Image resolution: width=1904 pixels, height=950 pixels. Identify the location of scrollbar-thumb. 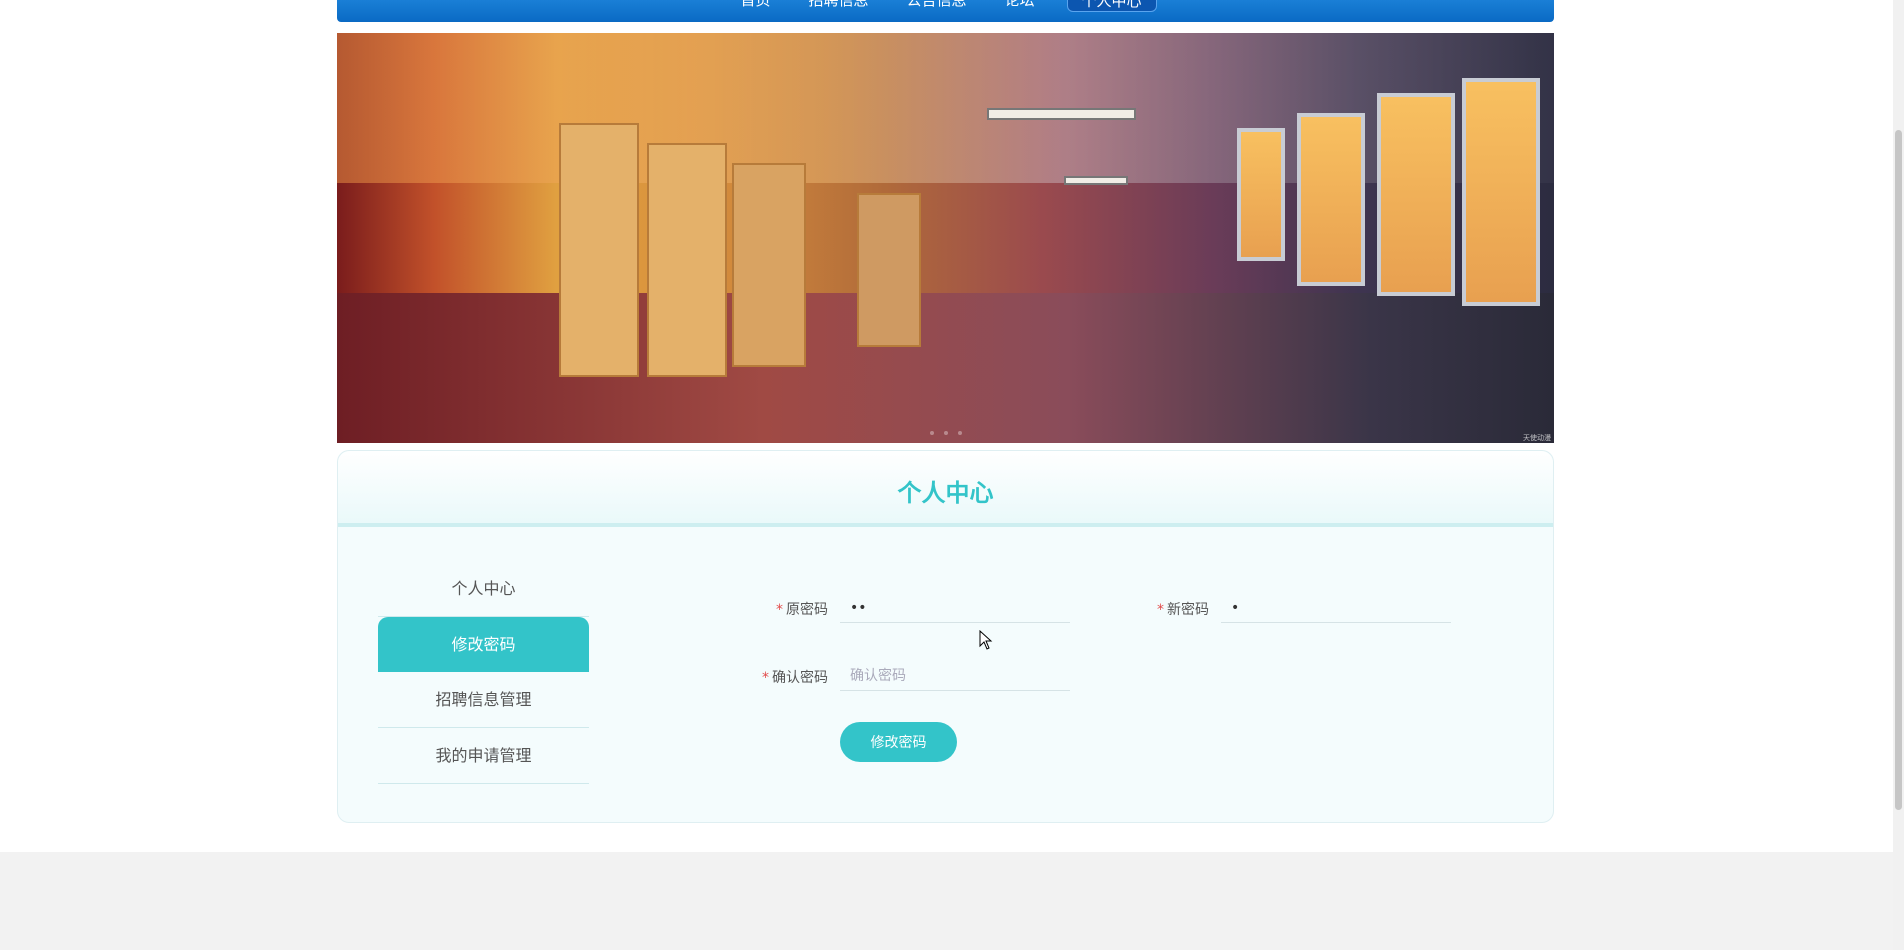
(1898, 470).